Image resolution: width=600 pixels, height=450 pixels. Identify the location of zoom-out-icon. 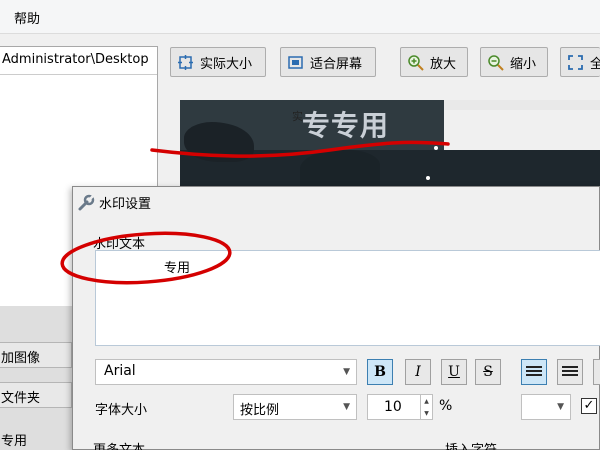
(495, 62).